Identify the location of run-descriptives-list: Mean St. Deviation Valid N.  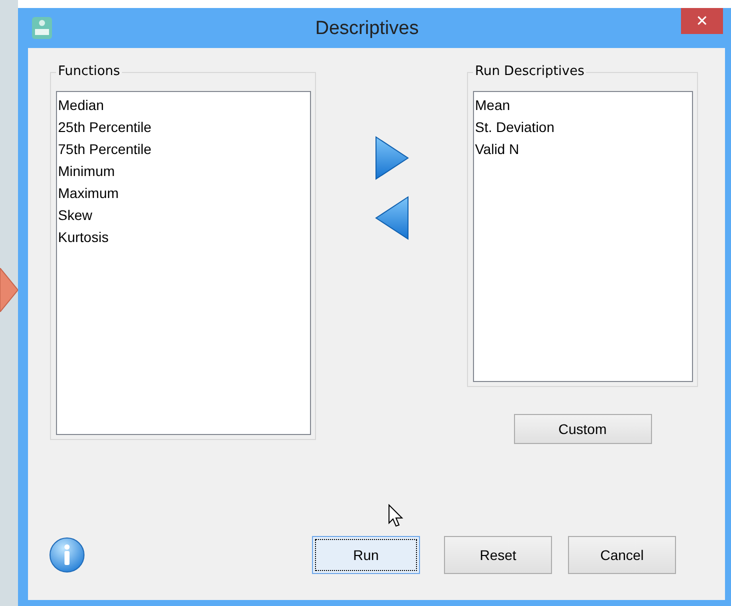
(583, 236).